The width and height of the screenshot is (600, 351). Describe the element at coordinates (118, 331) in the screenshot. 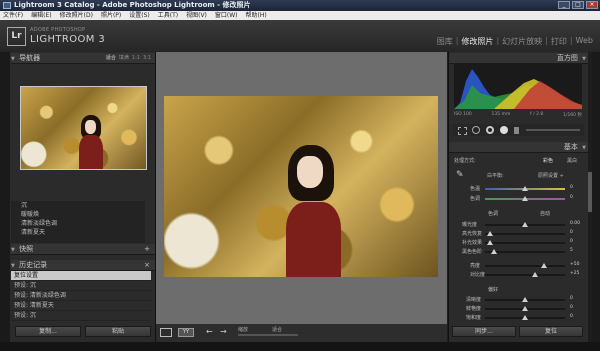

I see `paste-settings-button: 粘贴` at that location.